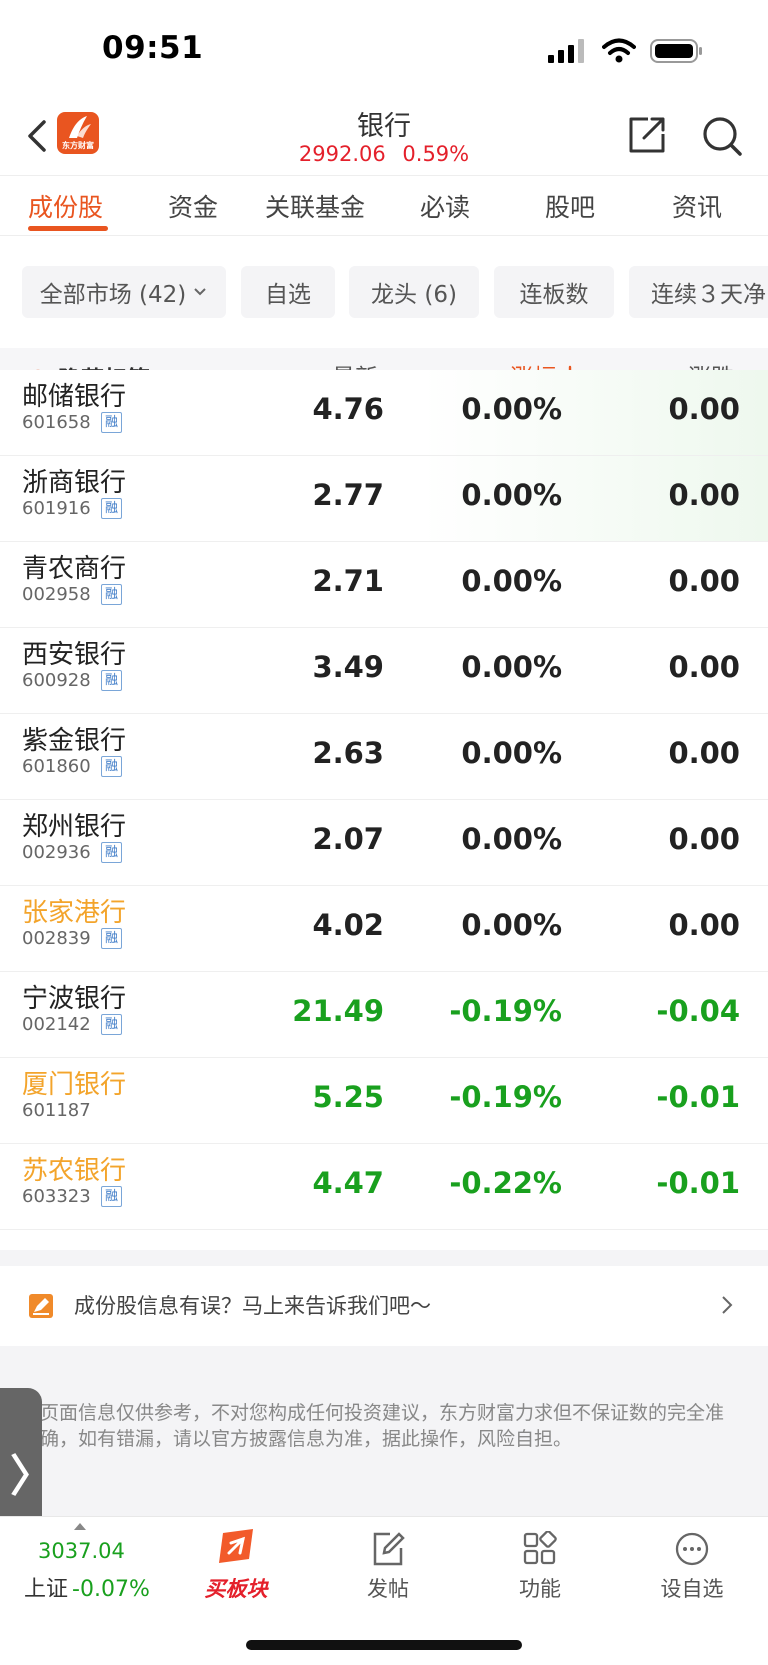 The image size is (768, 1665). What do you see at coordinates (676, 51) in the screenshot?
I see `battery-icon` at bounding box center [676, 51].